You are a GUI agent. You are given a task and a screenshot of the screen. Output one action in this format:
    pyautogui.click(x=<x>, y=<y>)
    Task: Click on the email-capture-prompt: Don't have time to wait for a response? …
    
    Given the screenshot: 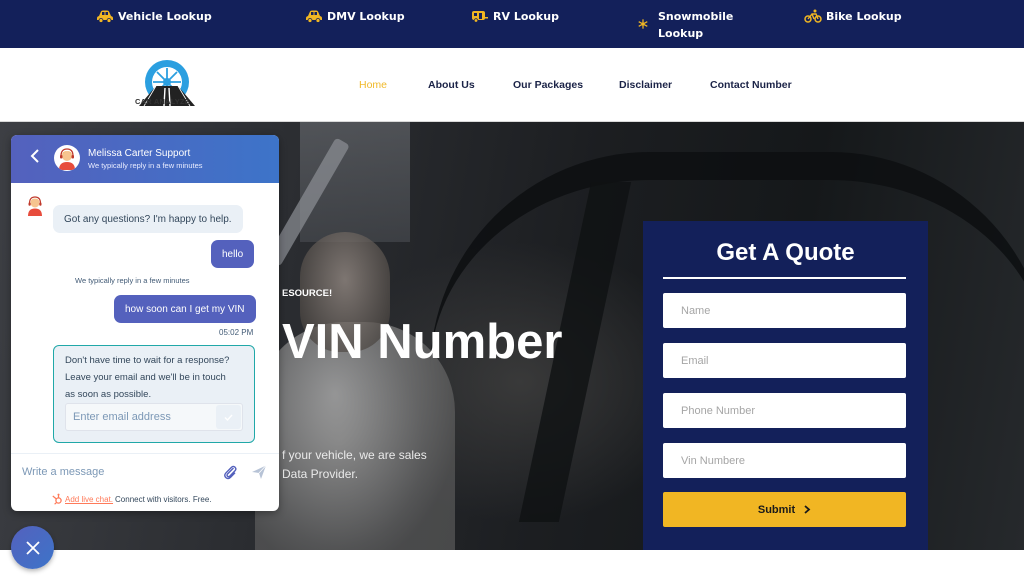 What is the action you would take?
    pyautogui.click(x=147, y=377)
    